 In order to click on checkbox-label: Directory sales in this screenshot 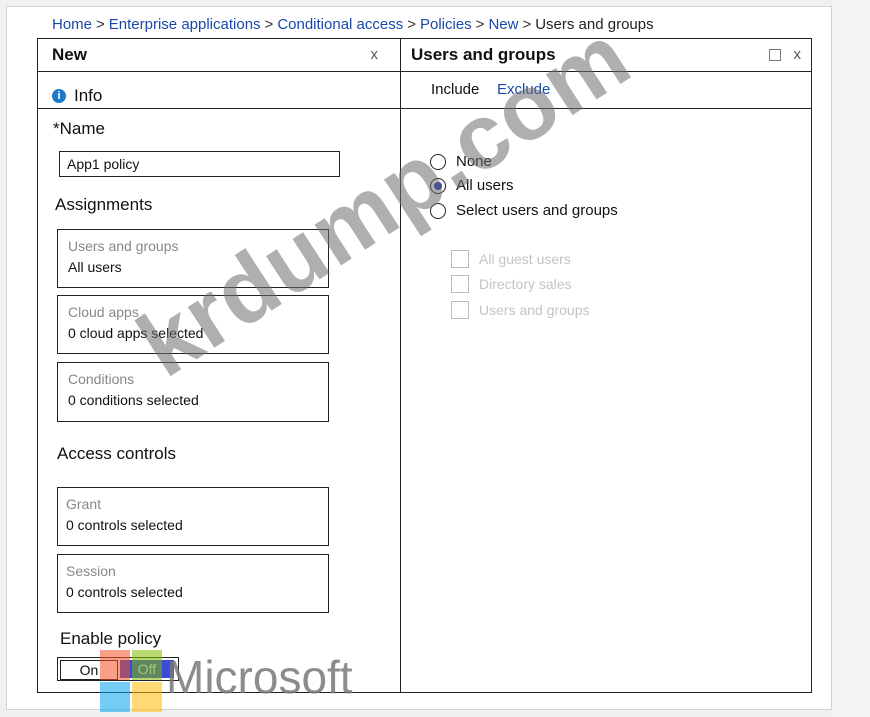, I will do `click(525, 284)`.